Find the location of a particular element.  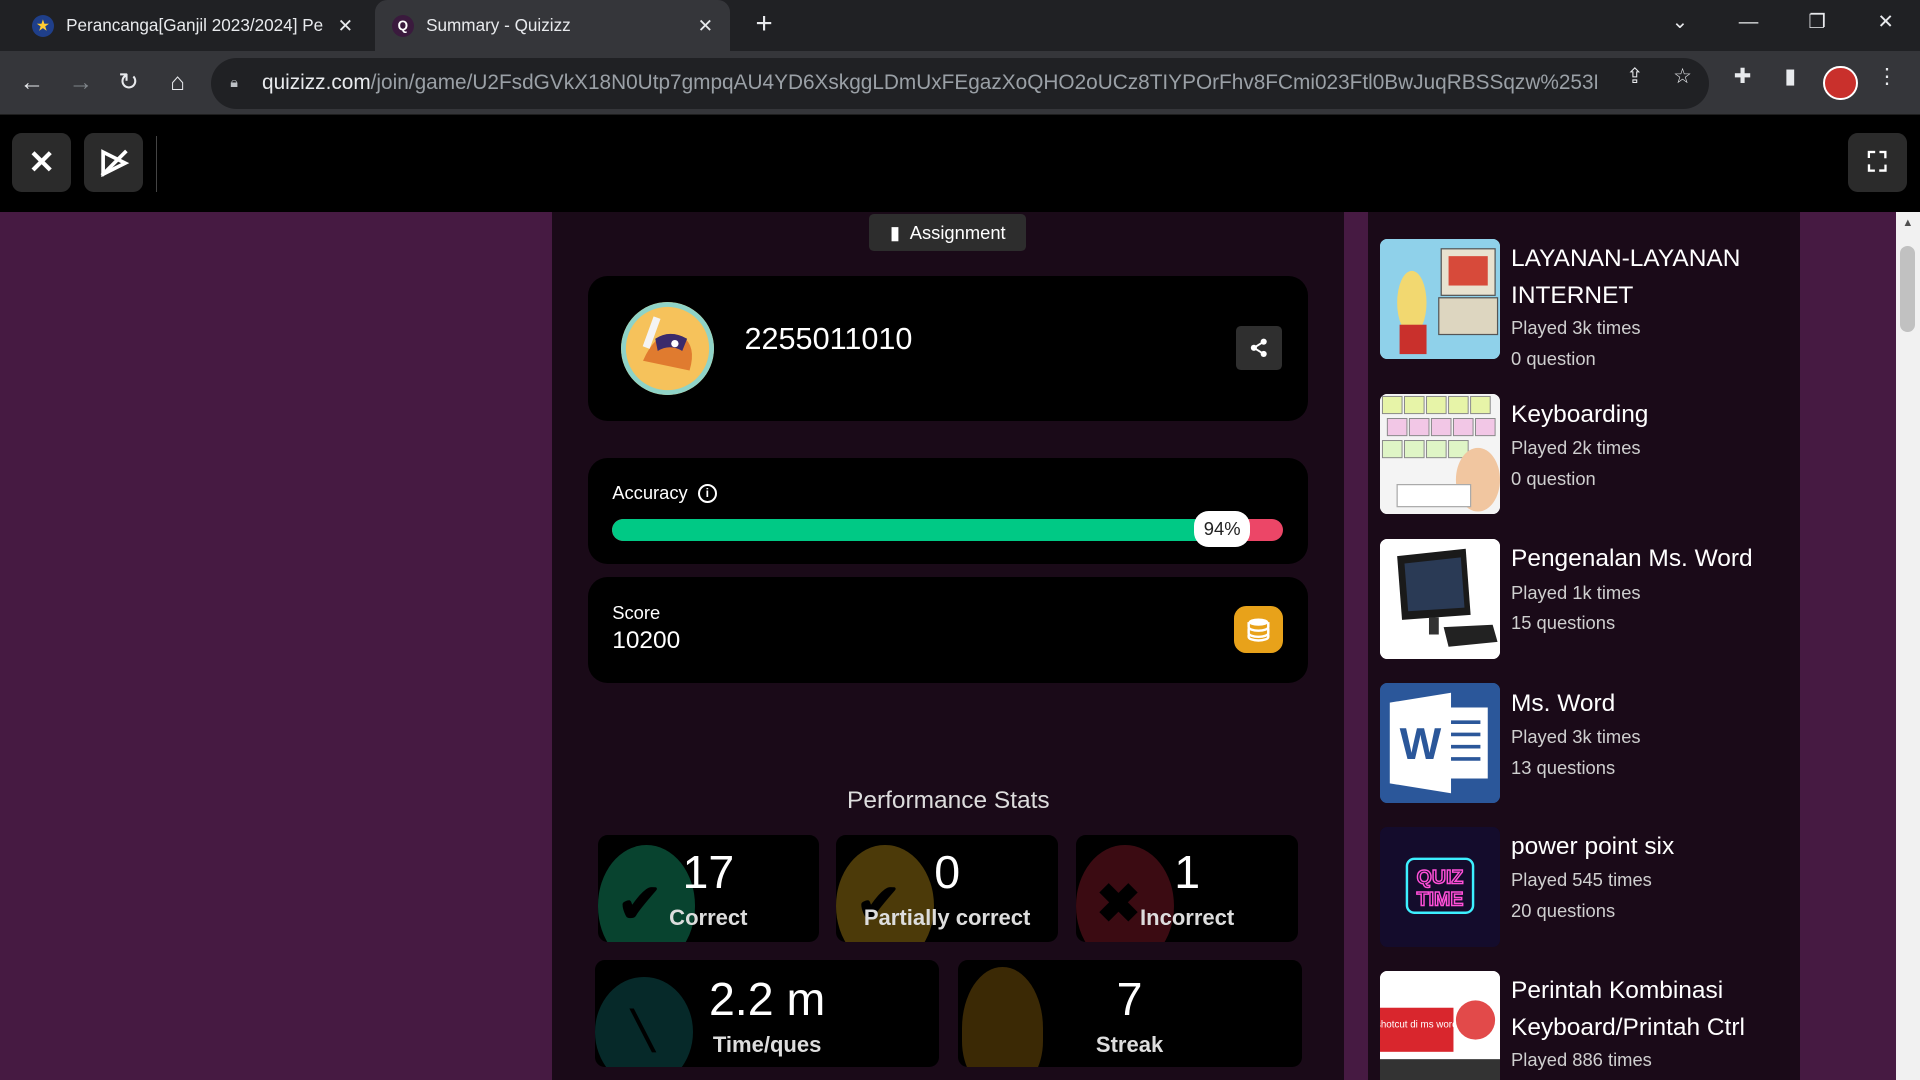

muted-play-icon is located at coordinates (114, 162).